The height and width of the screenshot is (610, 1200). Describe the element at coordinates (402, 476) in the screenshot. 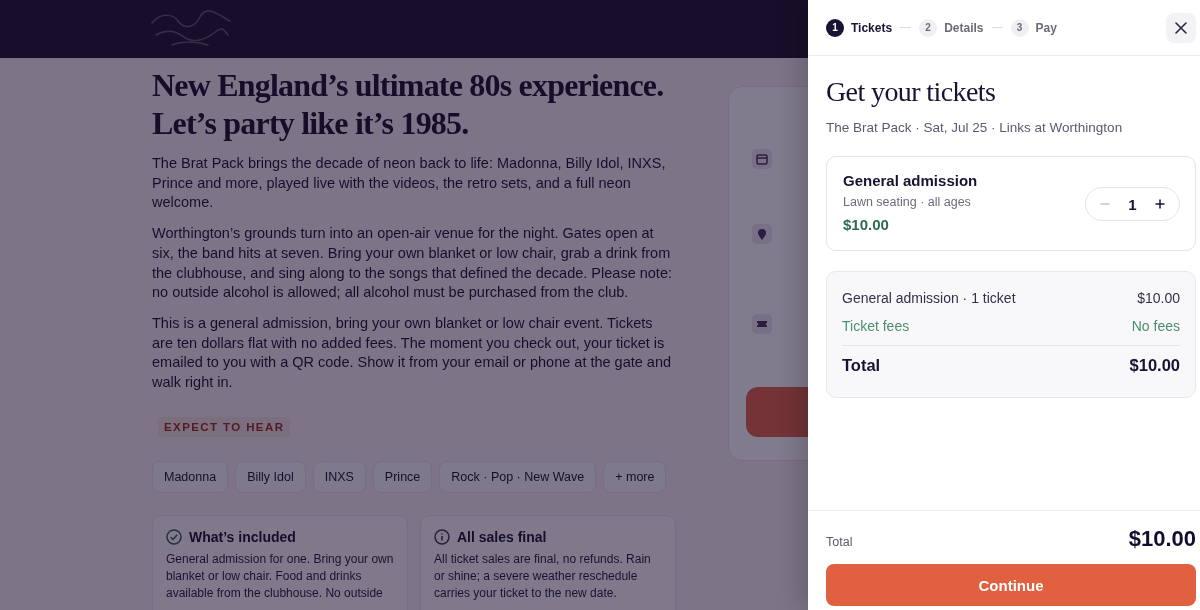

I see `tag: Prince` at that location.